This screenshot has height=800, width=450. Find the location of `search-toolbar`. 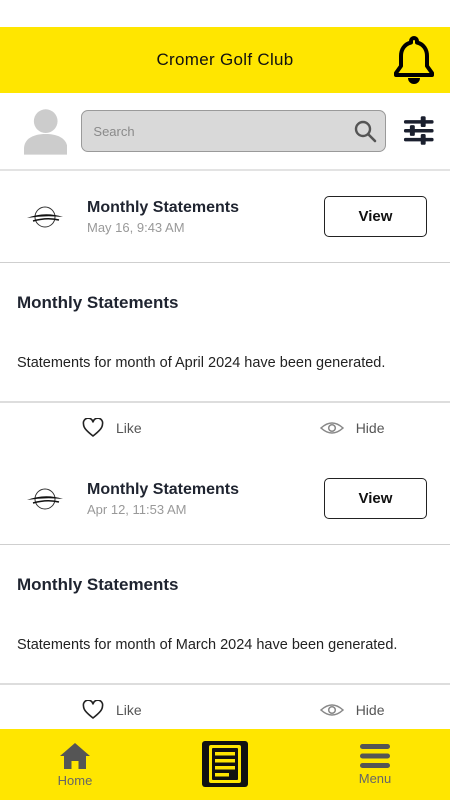

search-toolbar is located at coordinates (225, 132).